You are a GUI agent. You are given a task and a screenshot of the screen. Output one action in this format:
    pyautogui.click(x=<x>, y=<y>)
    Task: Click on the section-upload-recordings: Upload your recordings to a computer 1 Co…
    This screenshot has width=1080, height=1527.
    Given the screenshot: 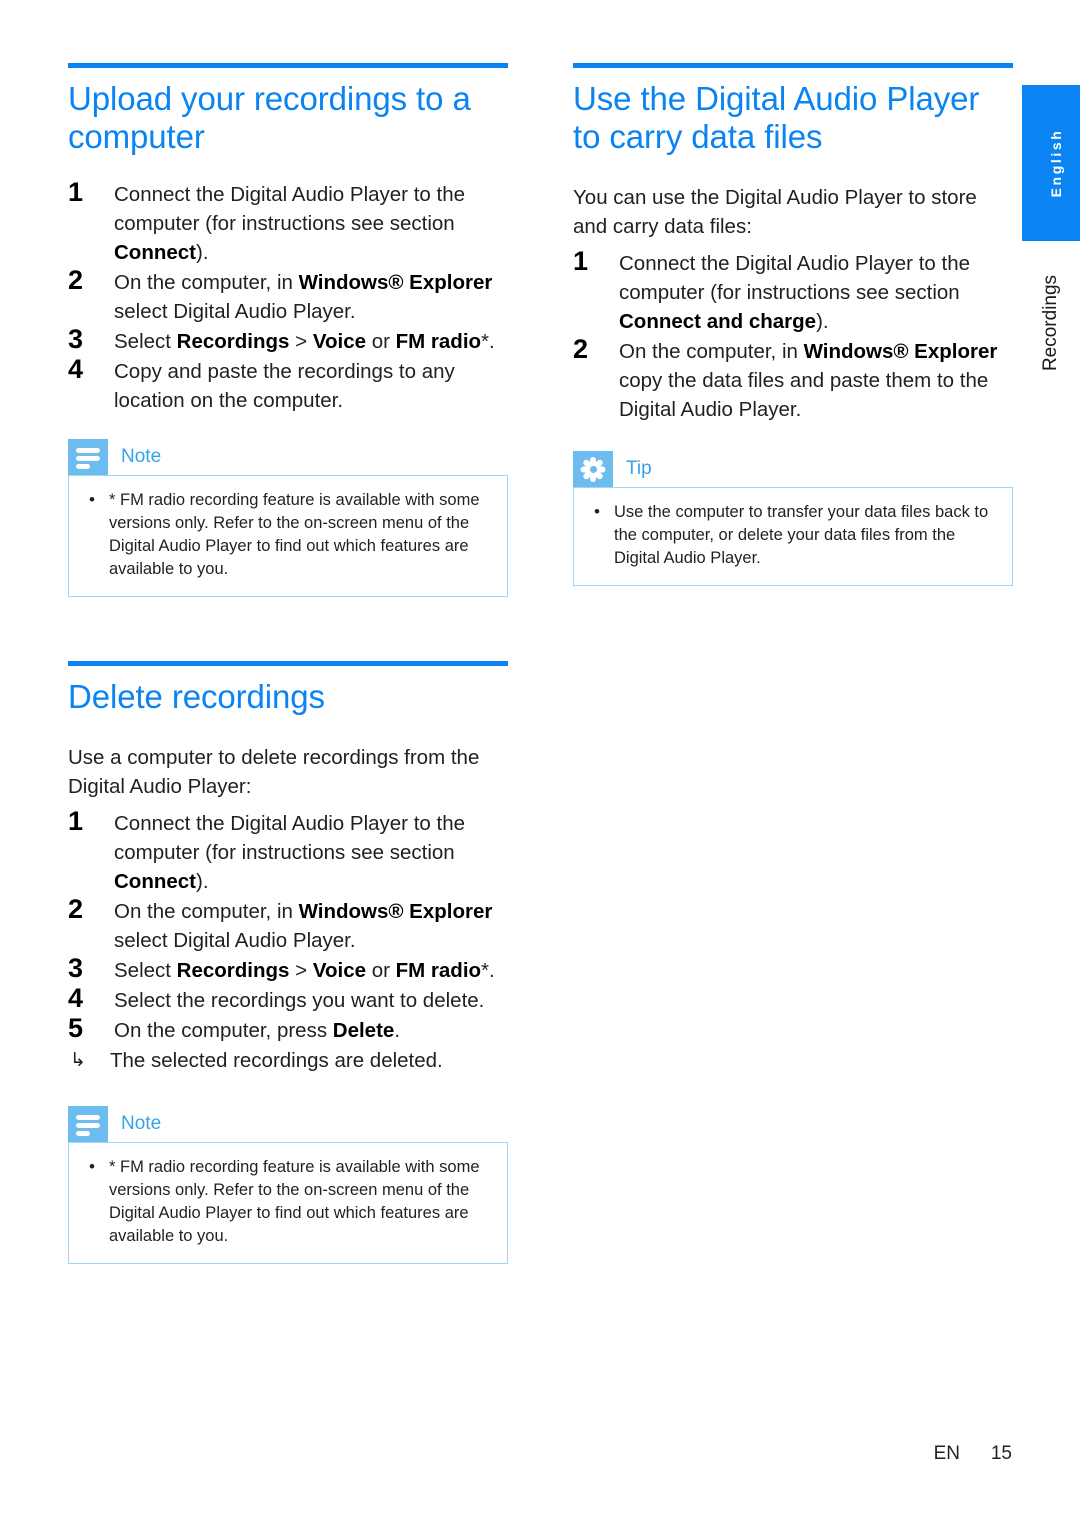 What is the action you would take?
    pyautogui.click(x=288, y=330)
    